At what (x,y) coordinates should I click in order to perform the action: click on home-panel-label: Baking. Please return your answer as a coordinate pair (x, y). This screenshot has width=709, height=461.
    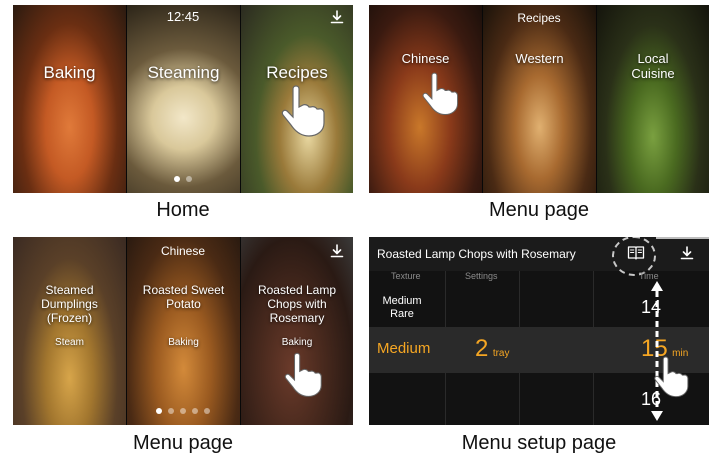
    Looking at the image, I should click on (69, 72).